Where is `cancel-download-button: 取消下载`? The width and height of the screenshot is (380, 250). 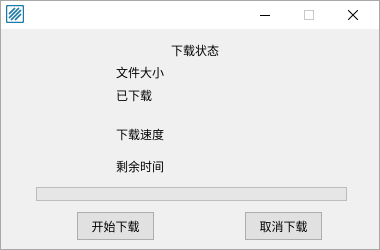
cancel-download-button: 取消下载 is located at coordinates (283, 226).